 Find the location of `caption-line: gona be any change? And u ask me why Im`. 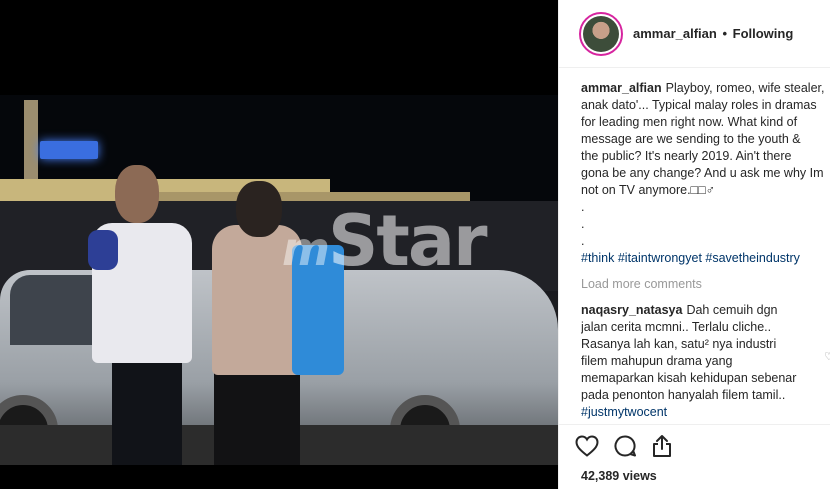

caption-line: gona be any change? And u ask me why Im is located at coordinates (702, 173).